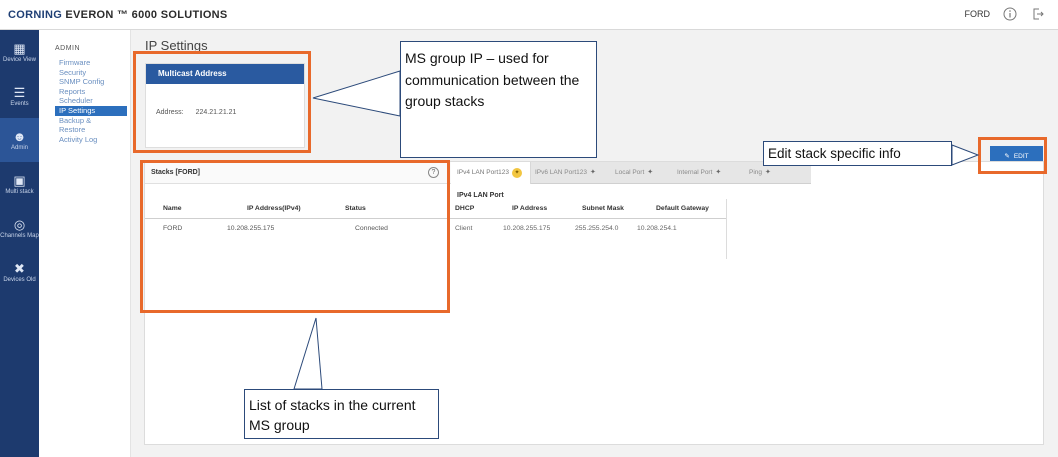 This screenshot has width=1058, height=457. I want to click on tab-label: IPv4 LAN Port123, so click(483, 172).